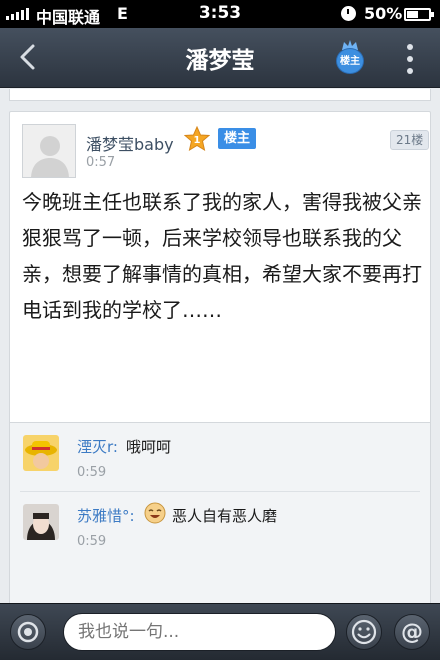 The image size is (440, 660). I want to click on default-avatar-icon, so click(49, 151).